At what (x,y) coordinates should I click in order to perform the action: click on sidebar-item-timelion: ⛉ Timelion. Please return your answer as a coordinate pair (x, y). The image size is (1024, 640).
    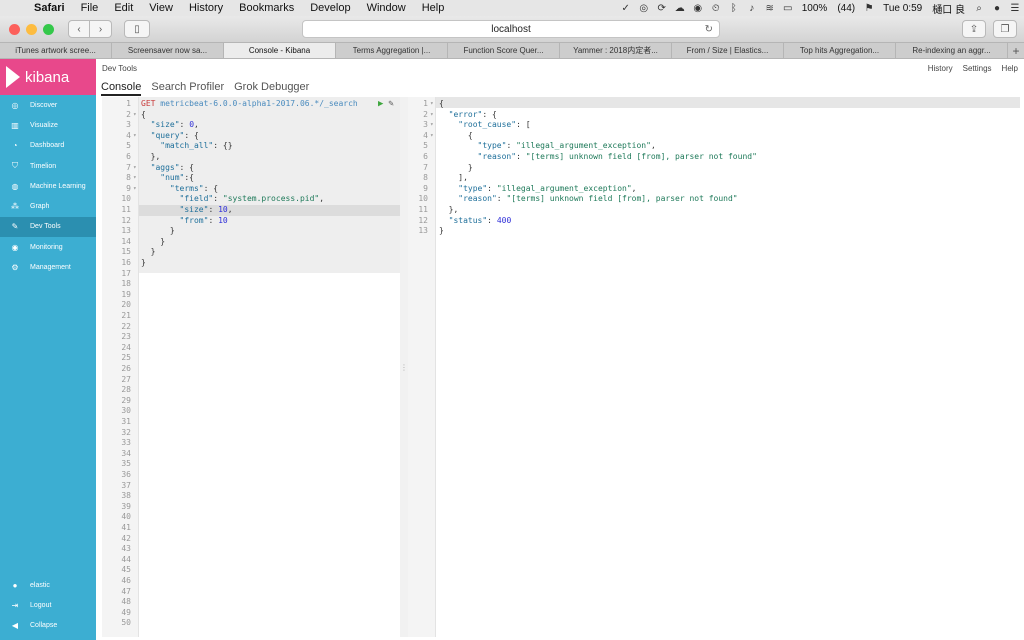
    Looking at the image, I should click on (48, 166).